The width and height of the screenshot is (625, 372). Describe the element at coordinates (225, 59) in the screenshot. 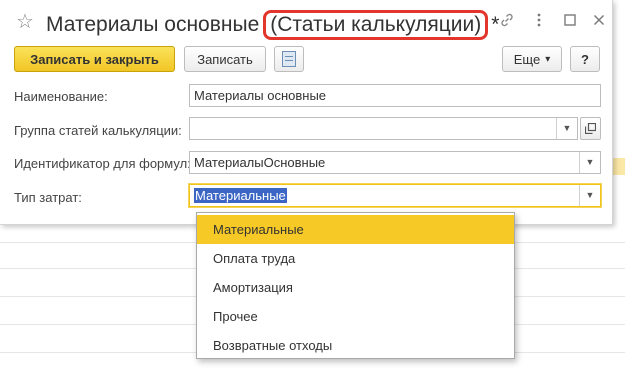

I see `save-button: Записать` at that location.